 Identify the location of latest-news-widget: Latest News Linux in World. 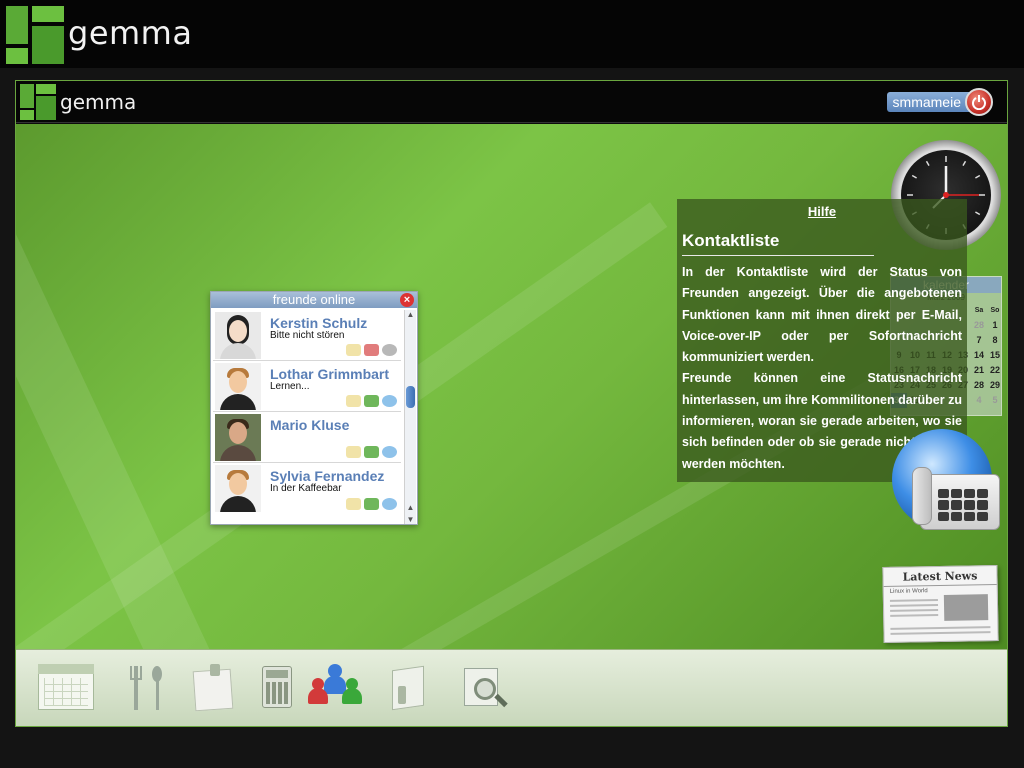
(940, 604).